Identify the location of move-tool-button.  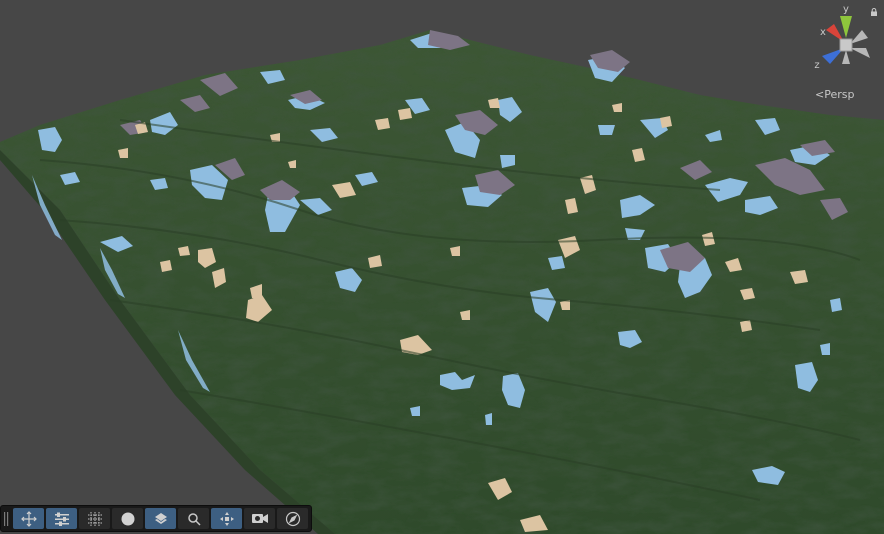
(28, 518).